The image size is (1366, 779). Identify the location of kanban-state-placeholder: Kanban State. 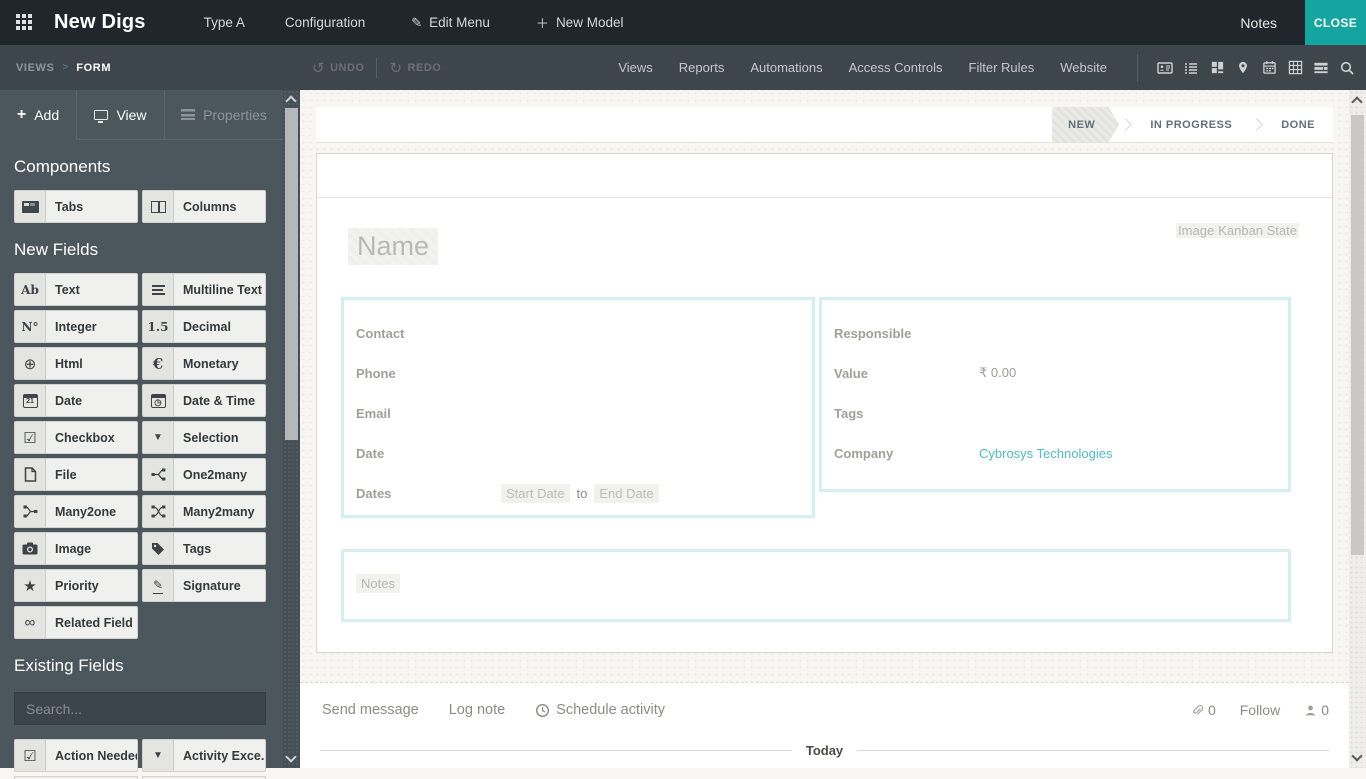
(1257, 230).